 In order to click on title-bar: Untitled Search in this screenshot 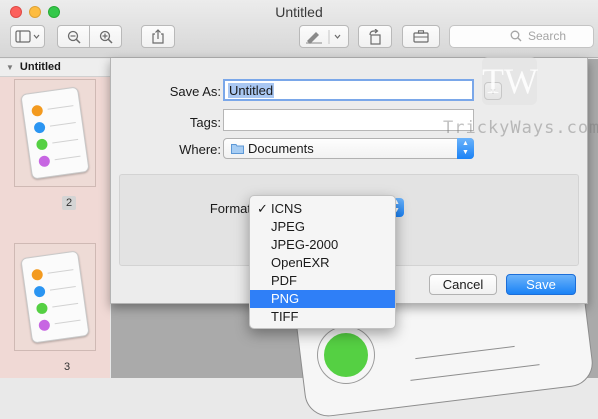, I will do `click(299, 29)`.